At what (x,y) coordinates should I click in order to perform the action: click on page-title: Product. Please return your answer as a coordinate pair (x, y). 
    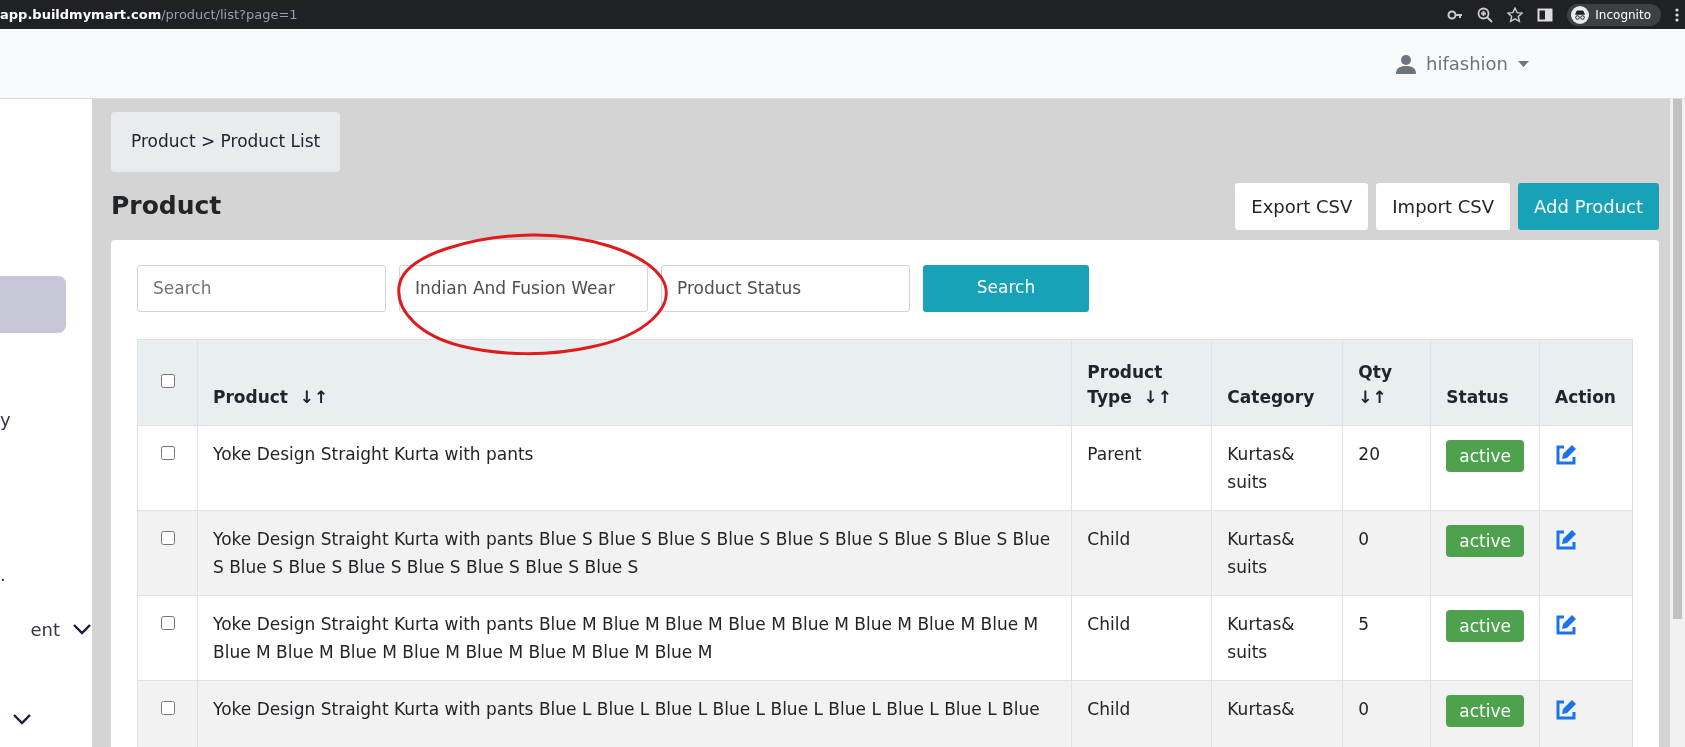
    Looking at the image, I should click on (166, 206).